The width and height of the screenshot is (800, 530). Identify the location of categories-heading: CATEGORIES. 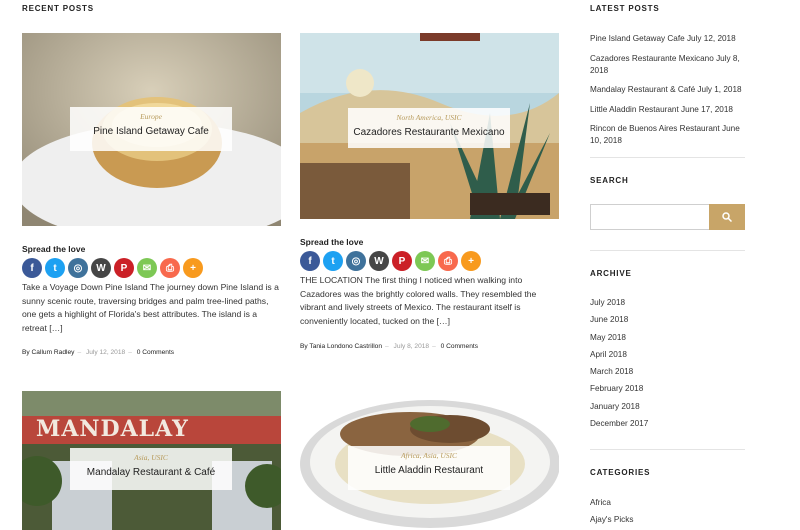
(620, 472).